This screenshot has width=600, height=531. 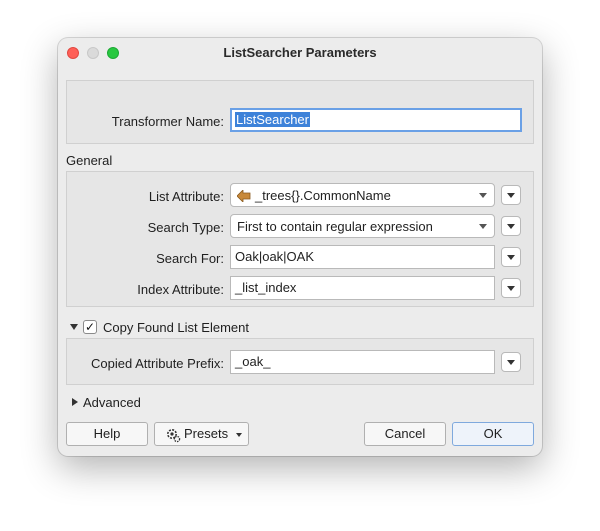 I want to click on list-attribute-dropdown: _trees{}.CommonName, so click(x=362, y=195).